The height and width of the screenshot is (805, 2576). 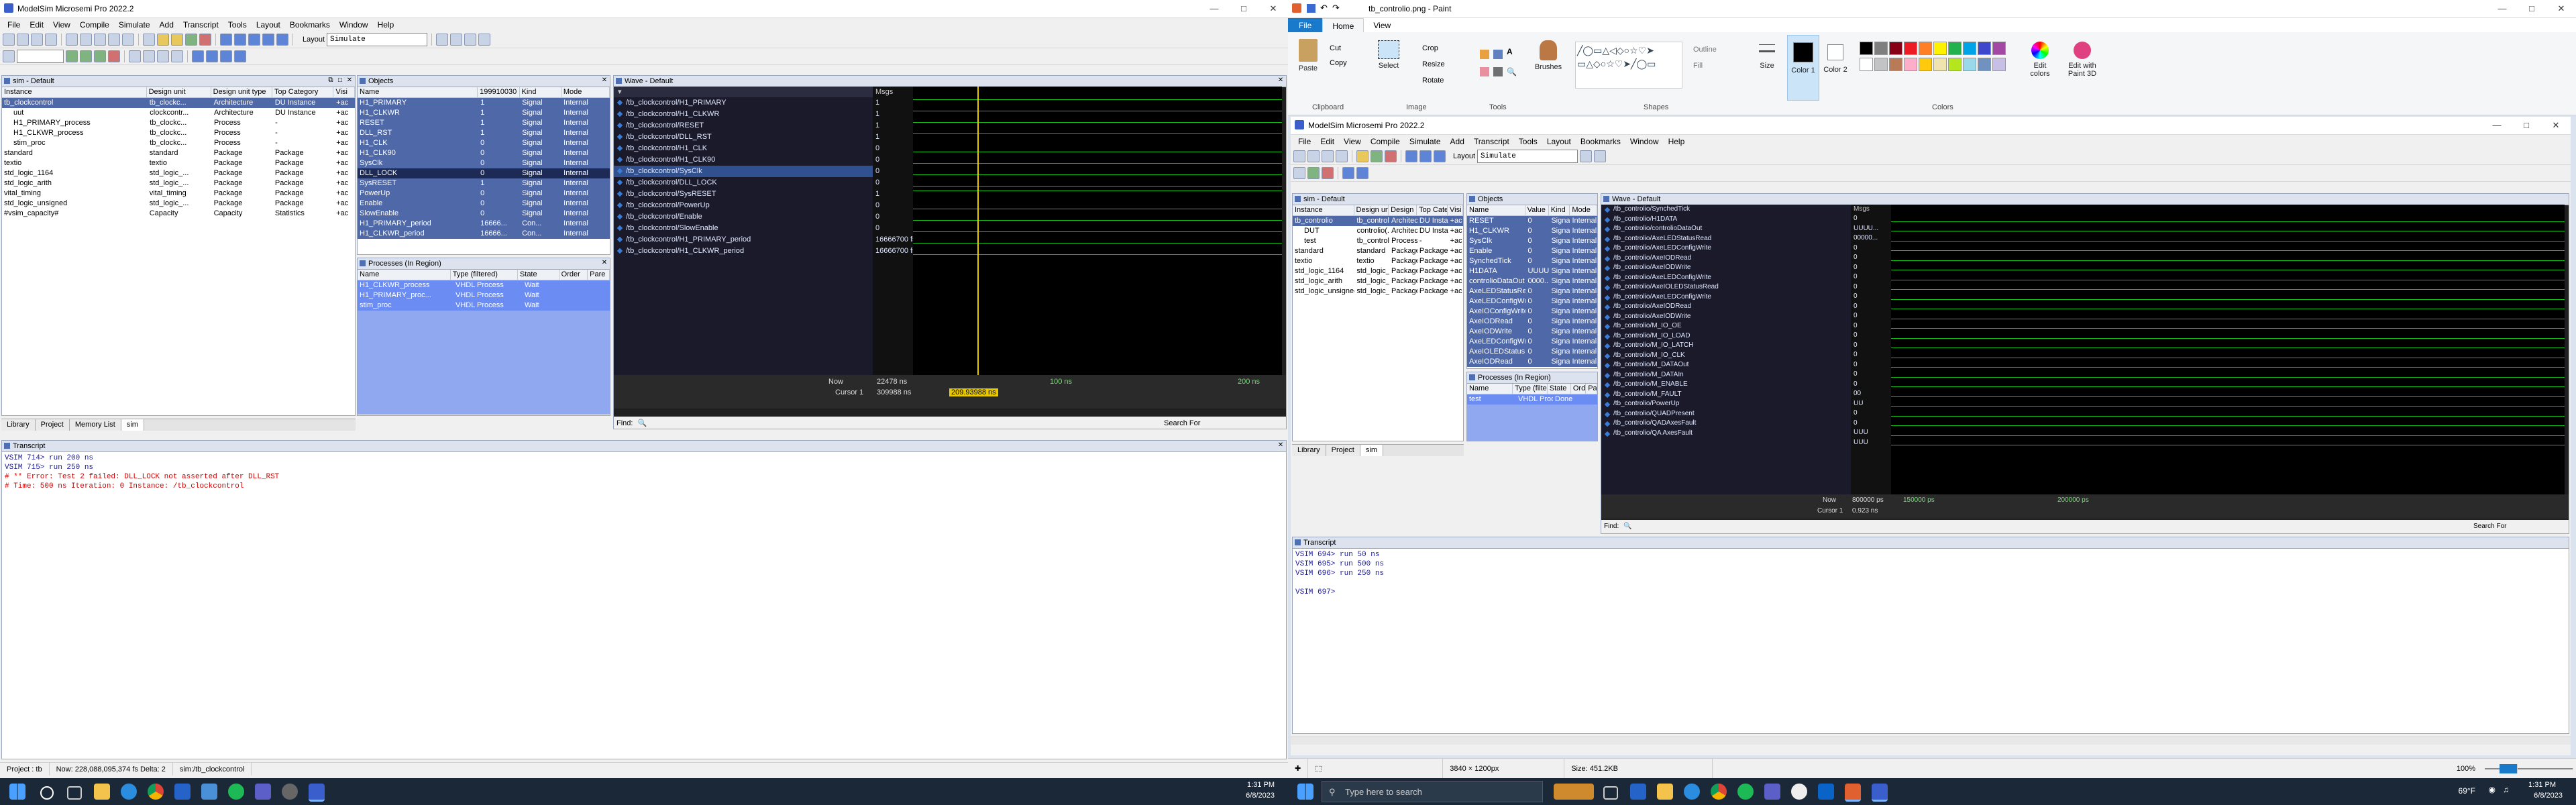 What do you see at coordinates (178, 143) in the screenshot?
I see `sim-row: stim_proc tb_clockc... Process - +ac` at bounding box center [178, 143].